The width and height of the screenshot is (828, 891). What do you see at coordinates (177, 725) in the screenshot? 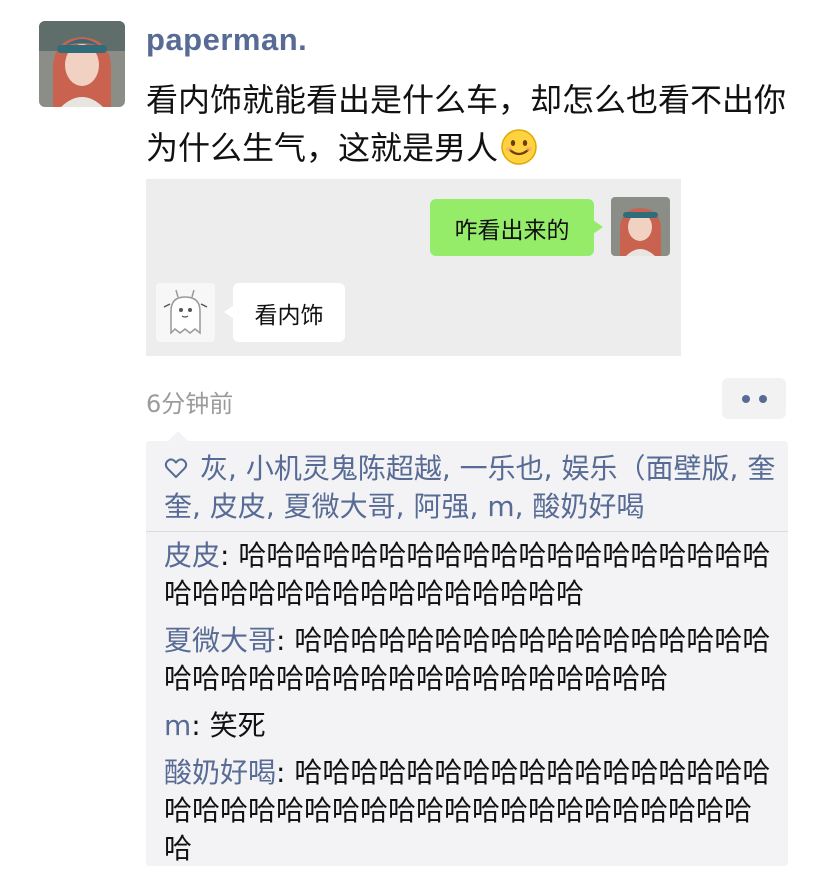
I see `comment-author: m` at bounding box center [177, 725].